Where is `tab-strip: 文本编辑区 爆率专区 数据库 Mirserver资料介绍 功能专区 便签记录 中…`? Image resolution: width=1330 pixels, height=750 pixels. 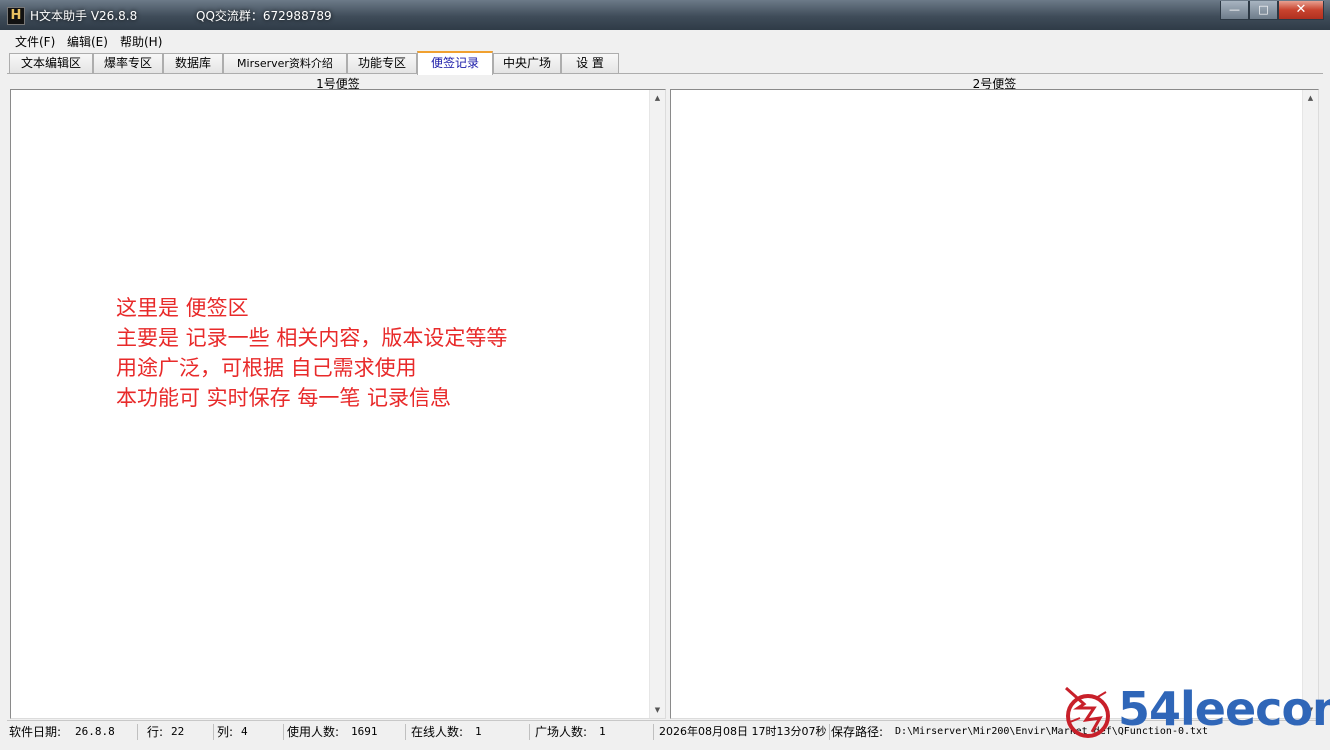 tab-strip: 文本编辑区 爆率专区 数据库 Mirserver资料介绍 功能专区 便签记录 中… is located at coordinates (665, 63).